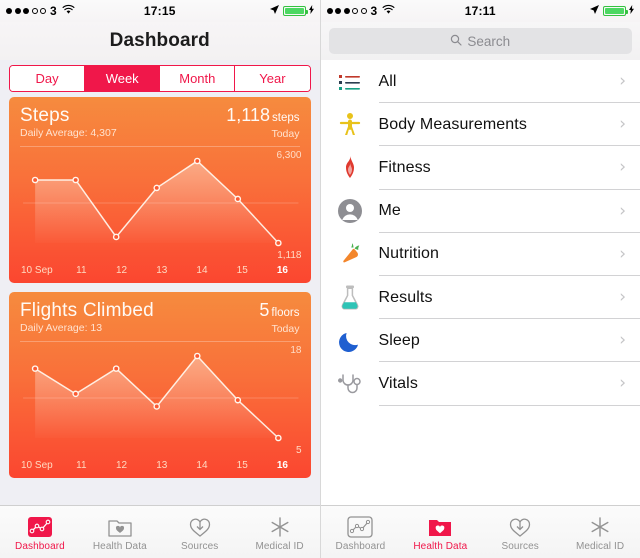  What do you see at coordinates (160, 206) in the screenshot?
I see `chart-steps: 6,300 1,118` at bounding box center [160, 206].